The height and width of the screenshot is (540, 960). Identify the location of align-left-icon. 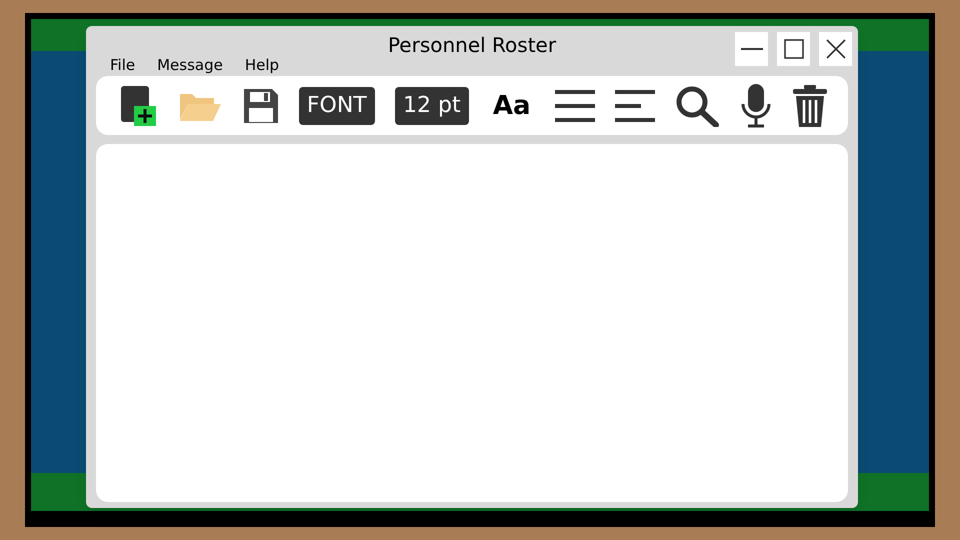
(635, 106).